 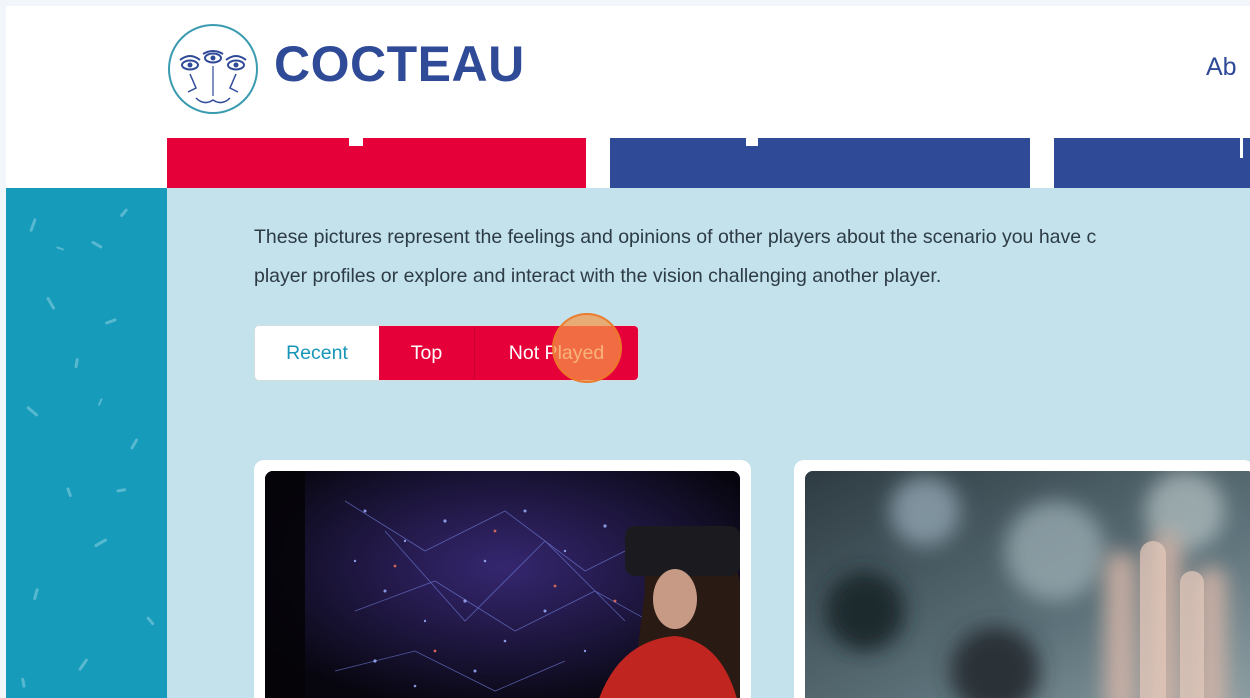 What do you see at coordinates (399, 64) in the screenshot?
I see `brand-name: COCTEAU` at bounding box center [399, 64].